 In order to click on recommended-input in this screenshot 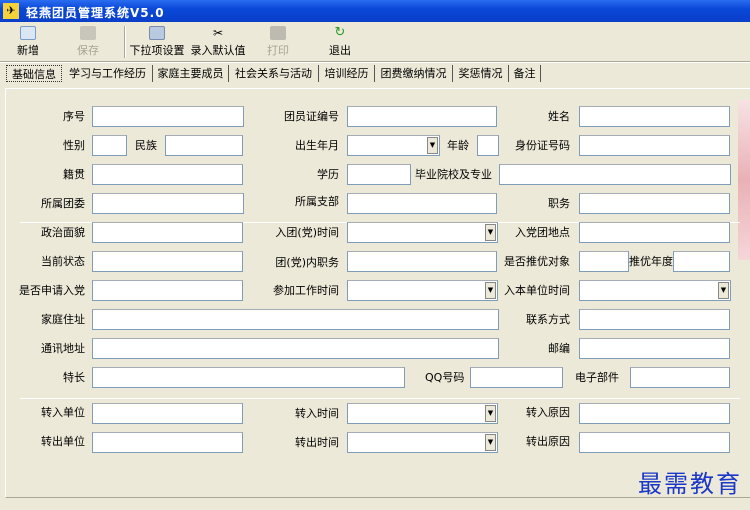, I will do `click(604, 261)`.